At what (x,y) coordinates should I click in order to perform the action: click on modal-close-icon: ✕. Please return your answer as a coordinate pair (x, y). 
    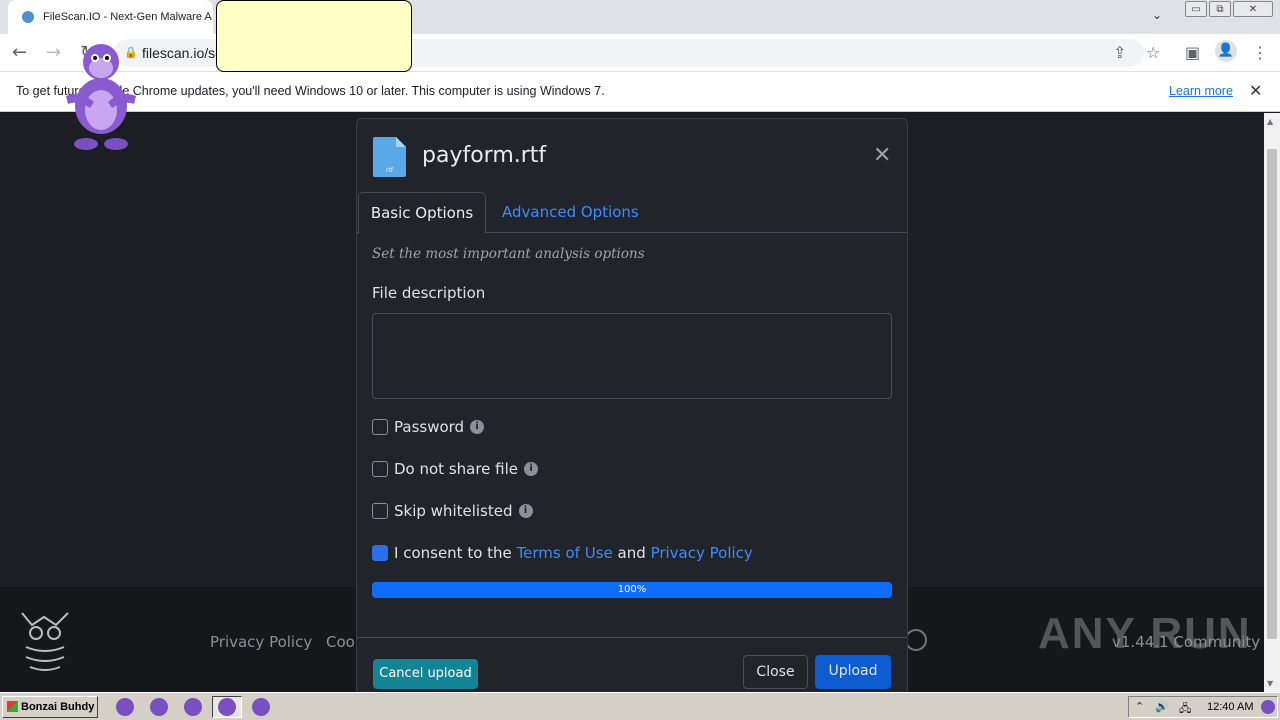
    Looking at the image, I should click on (882, 155).